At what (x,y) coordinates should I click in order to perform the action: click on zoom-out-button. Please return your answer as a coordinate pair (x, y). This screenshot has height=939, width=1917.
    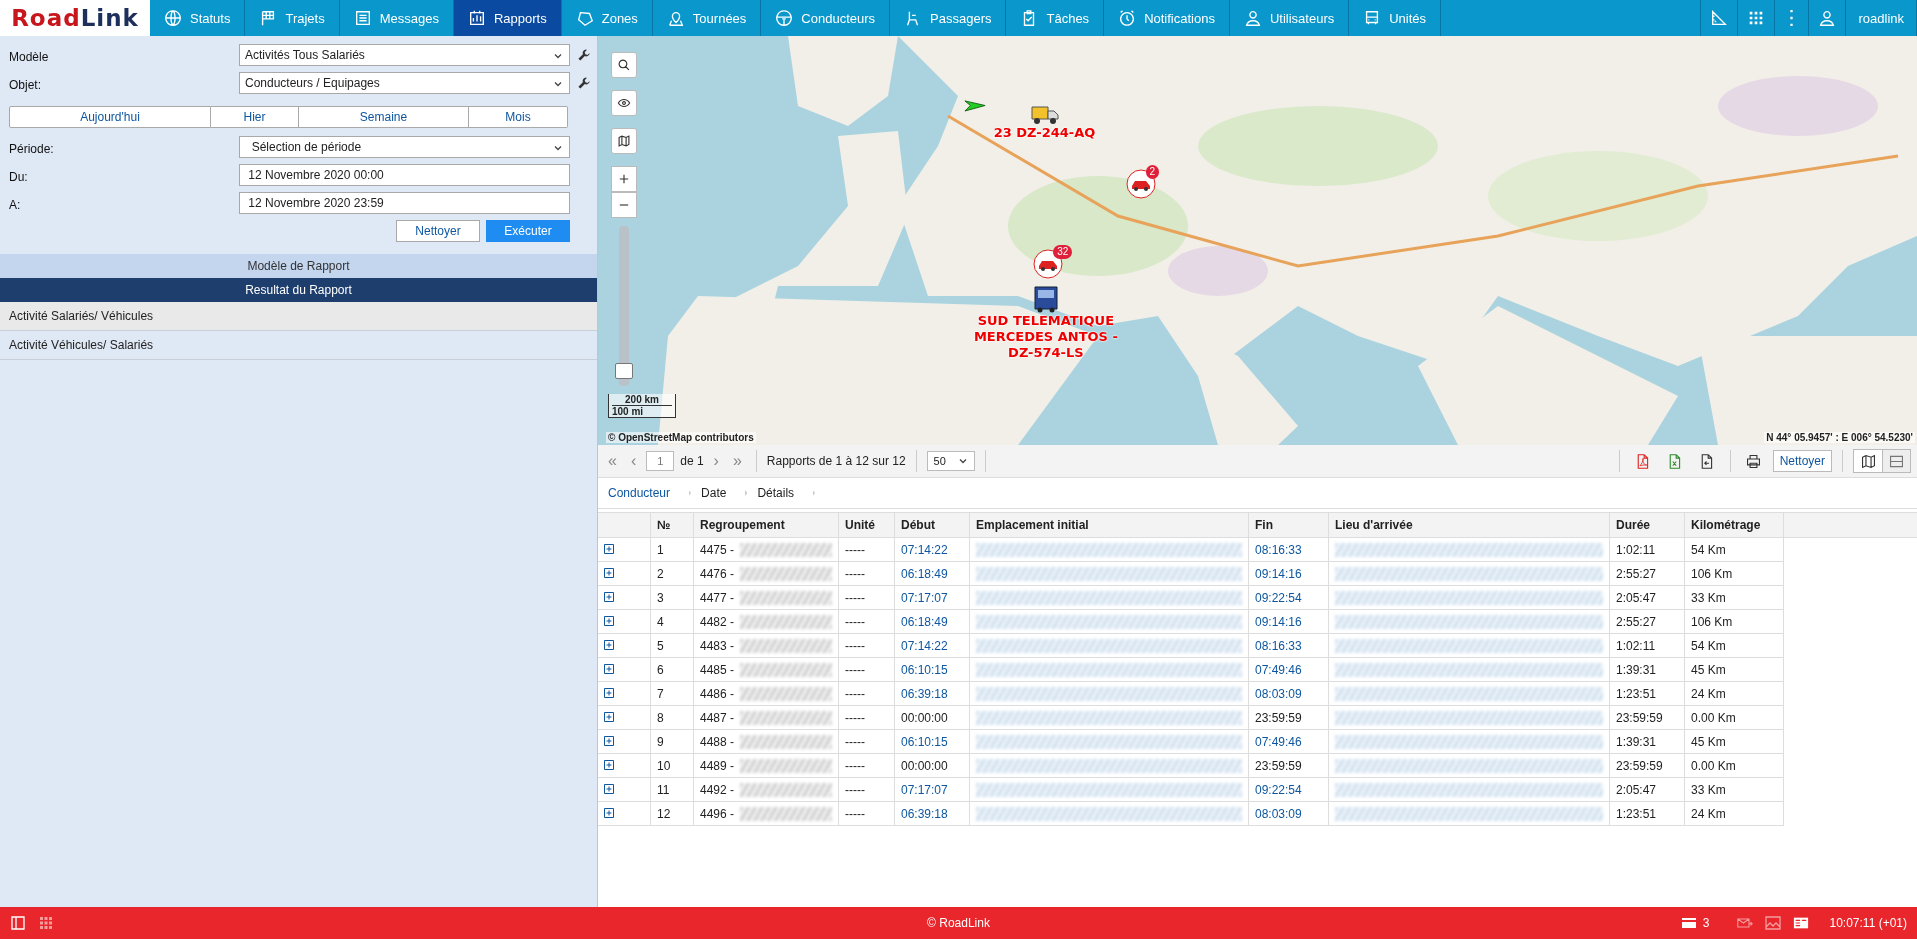
    Looking at the image, I should click on (624, 205).